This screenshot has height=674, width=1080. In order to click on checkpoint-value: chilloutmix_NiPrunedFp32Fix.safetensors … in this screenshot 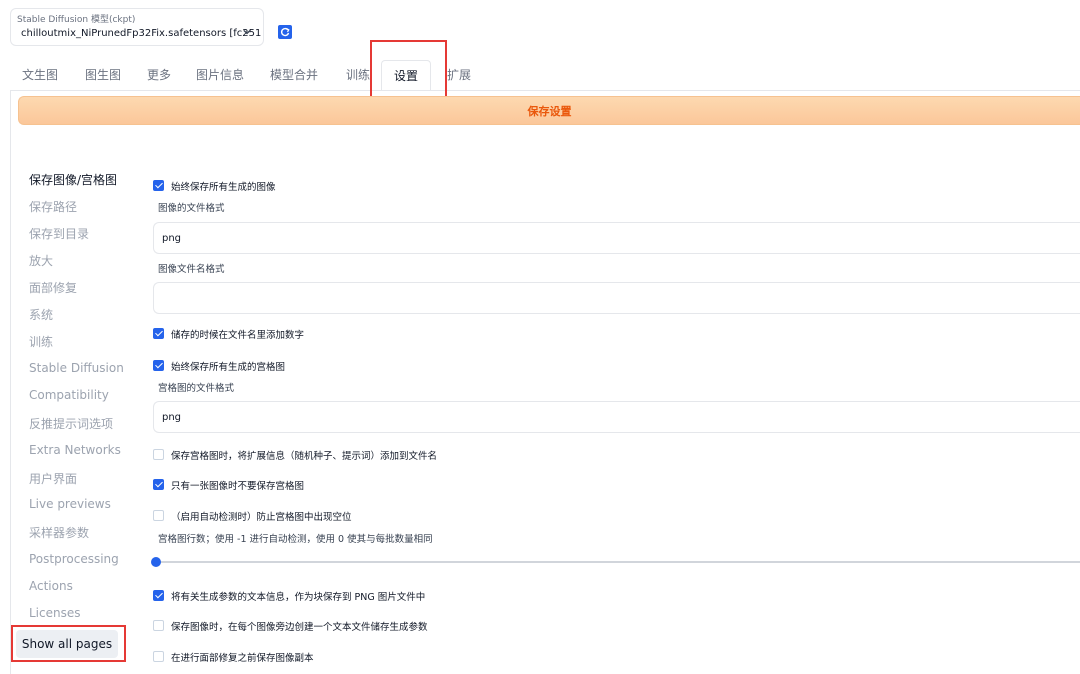, I will do `click(141, 33)`.